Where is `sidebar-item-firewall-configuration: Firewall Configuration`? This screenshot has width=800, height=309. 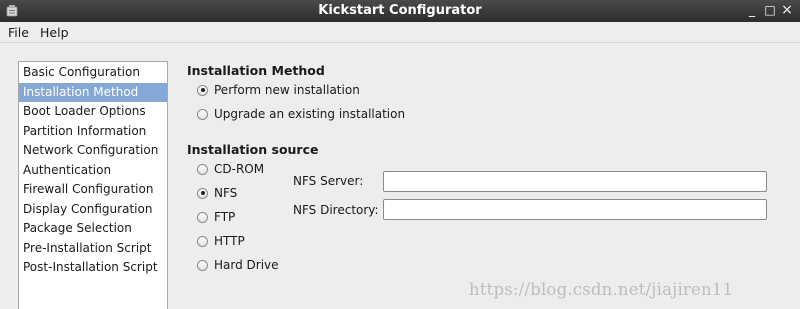 sidebar-item-firewall-configuration: Firewall Configuration is located at coordinates (93, 190).